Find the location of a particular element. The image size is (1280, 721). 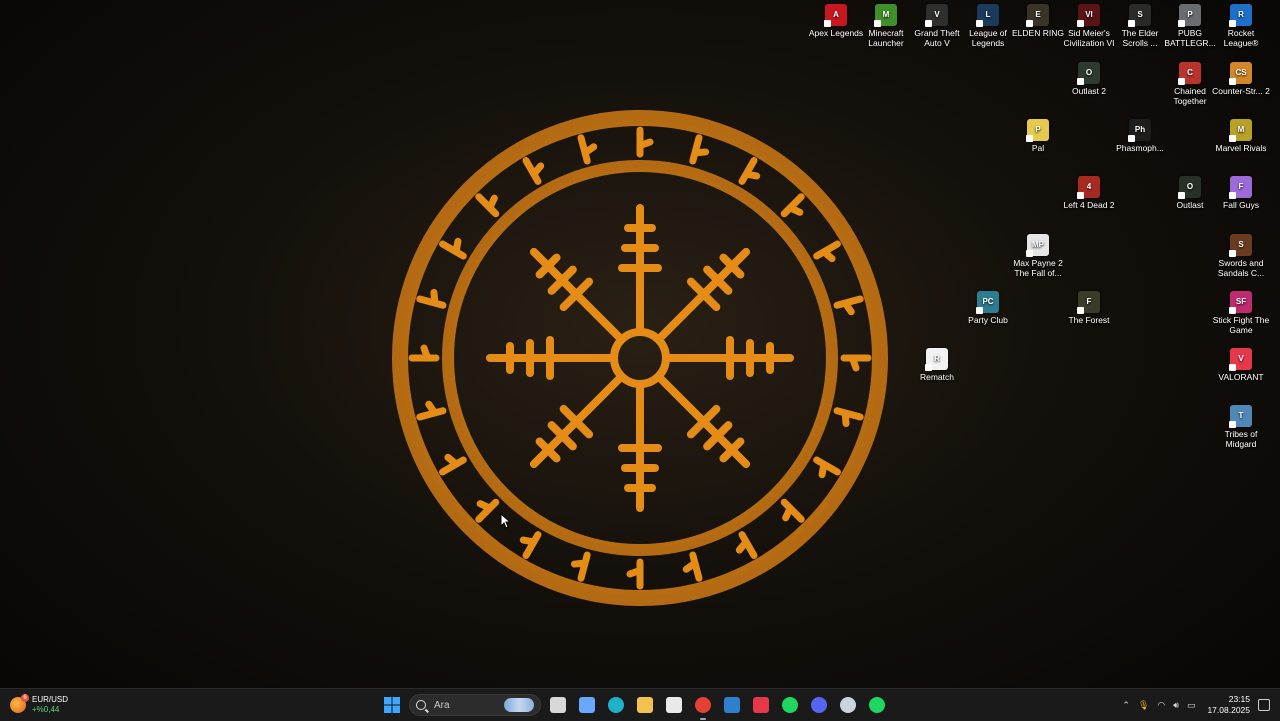

clock: 23:15 17.08.2025 is located at coordinates (1228, 705).